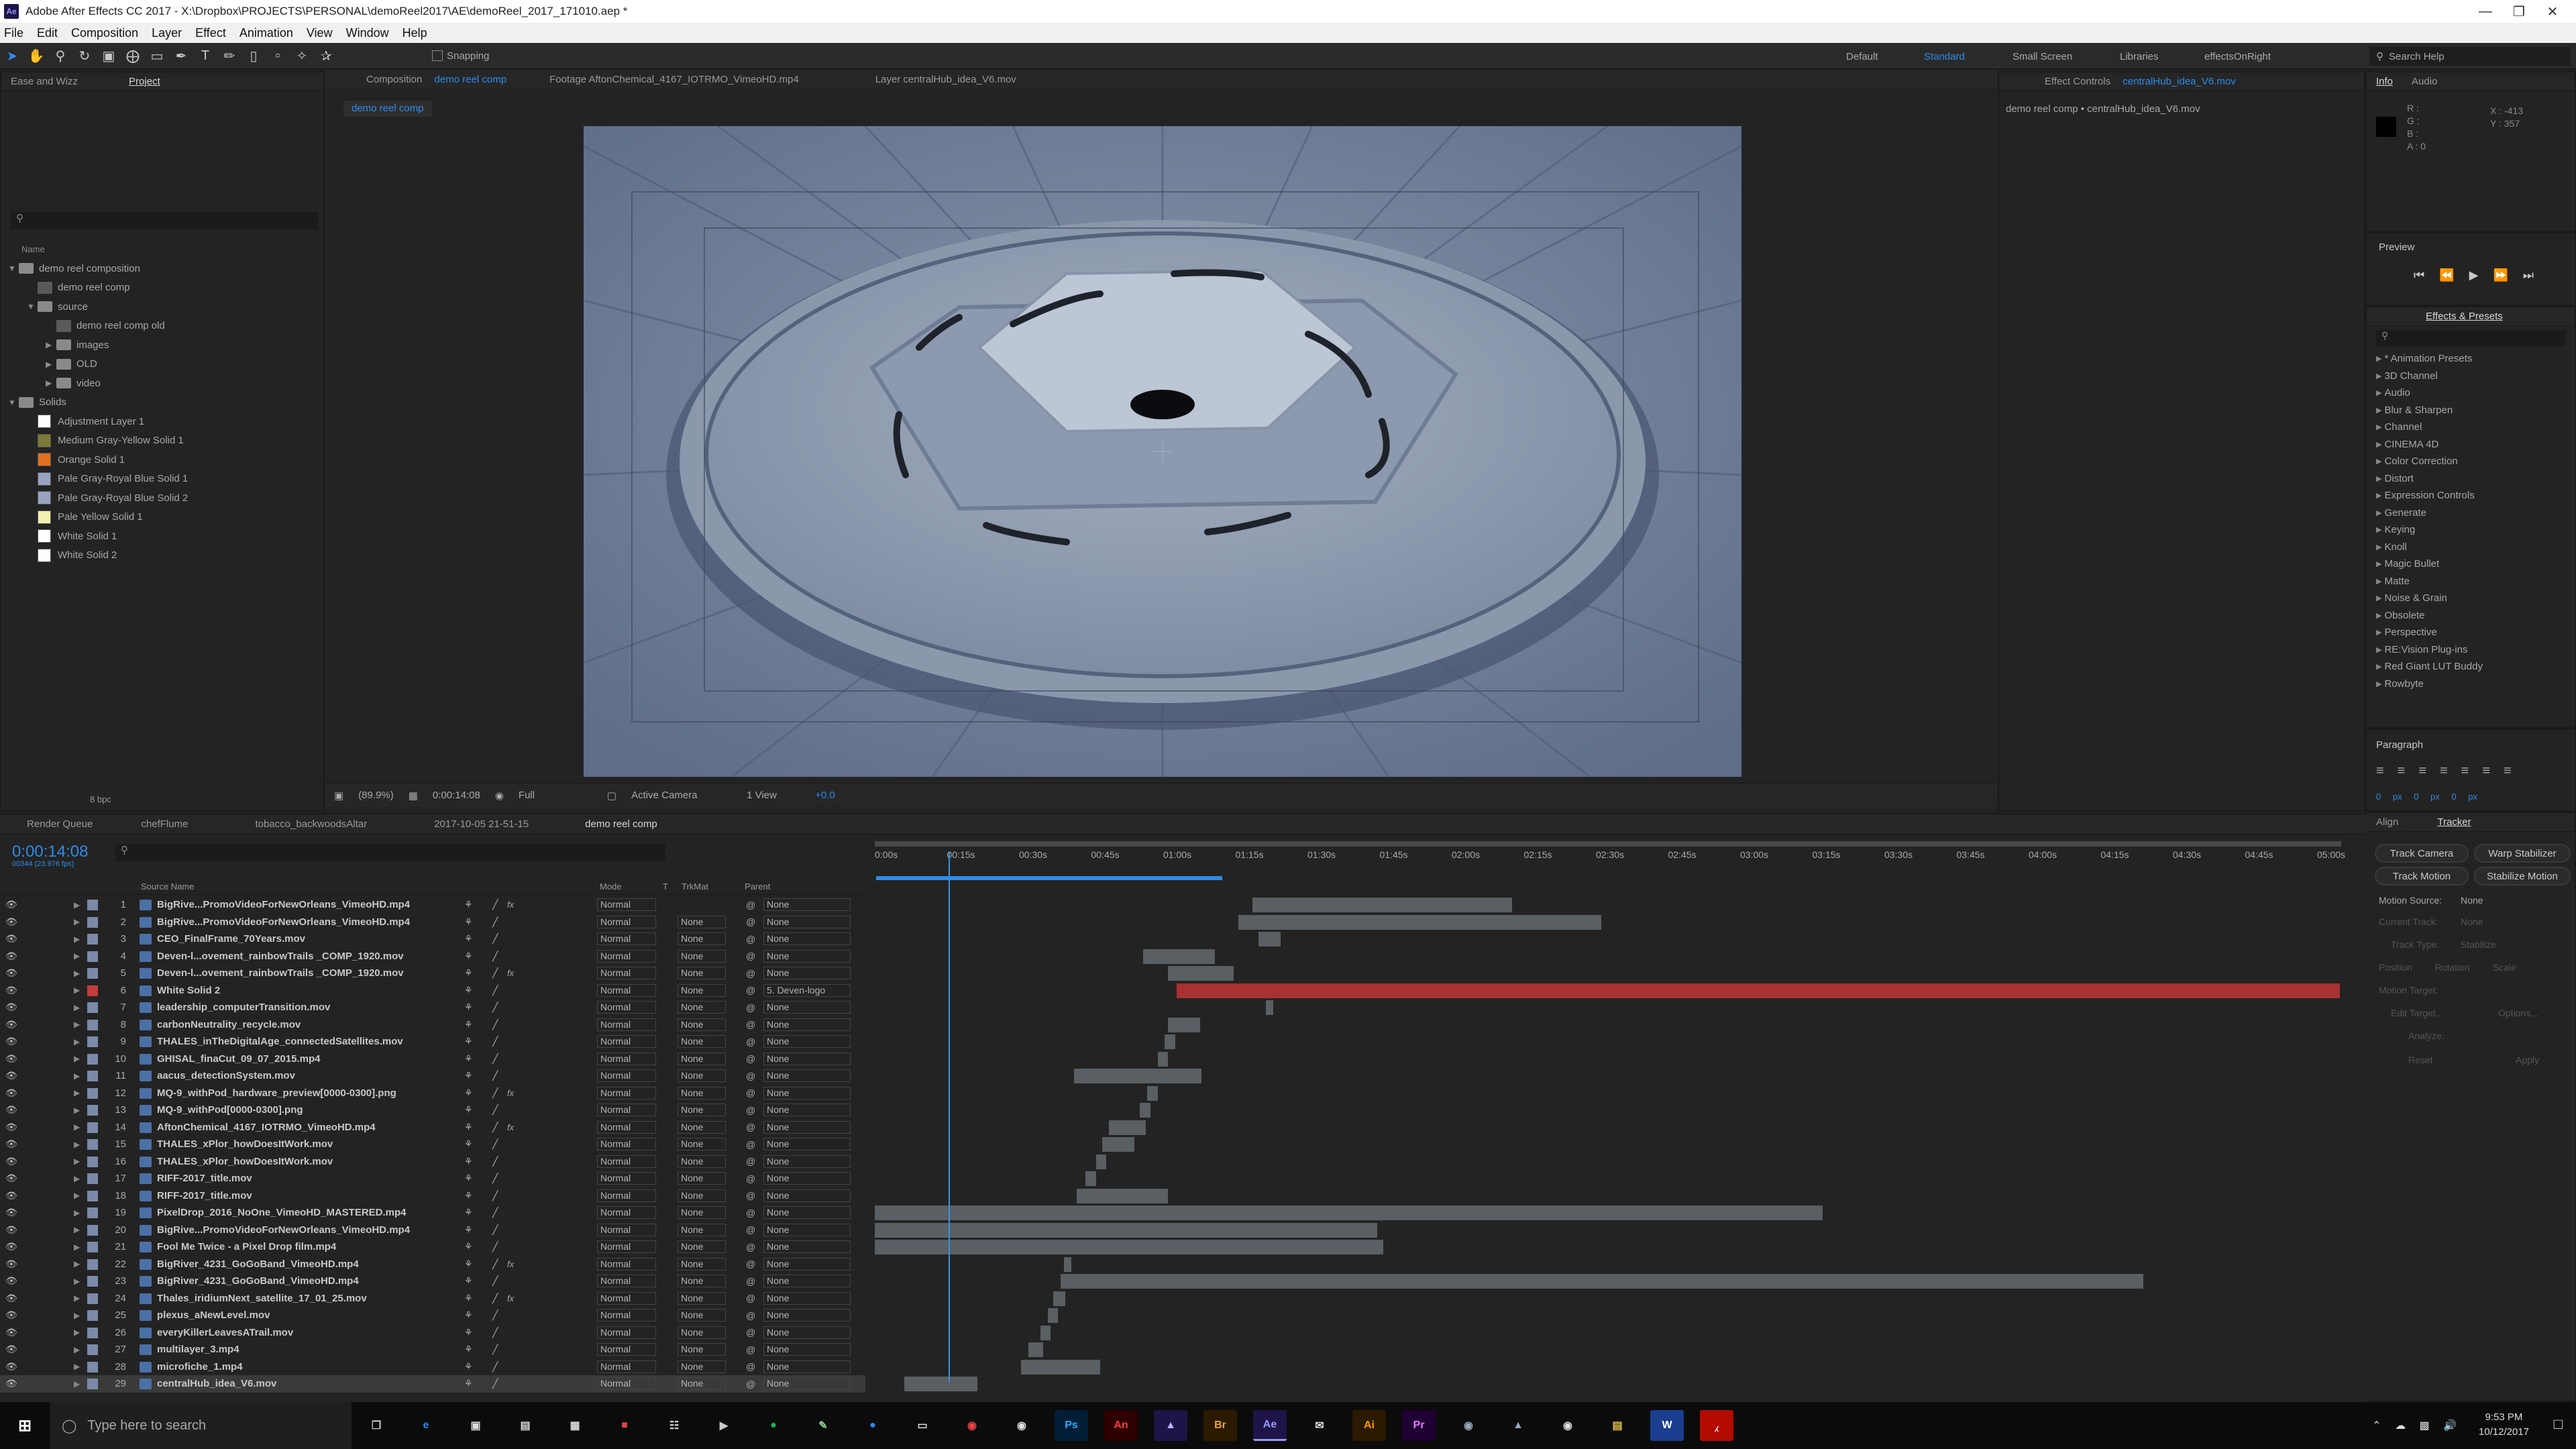 Image resolution: width=2576 pixels, height=1449 pixels. What do you see at coordinates (2471, 564) in the screenshot?
I see `effect-category: ▶ Magic Bullet` at bounding box center [2471, 564].